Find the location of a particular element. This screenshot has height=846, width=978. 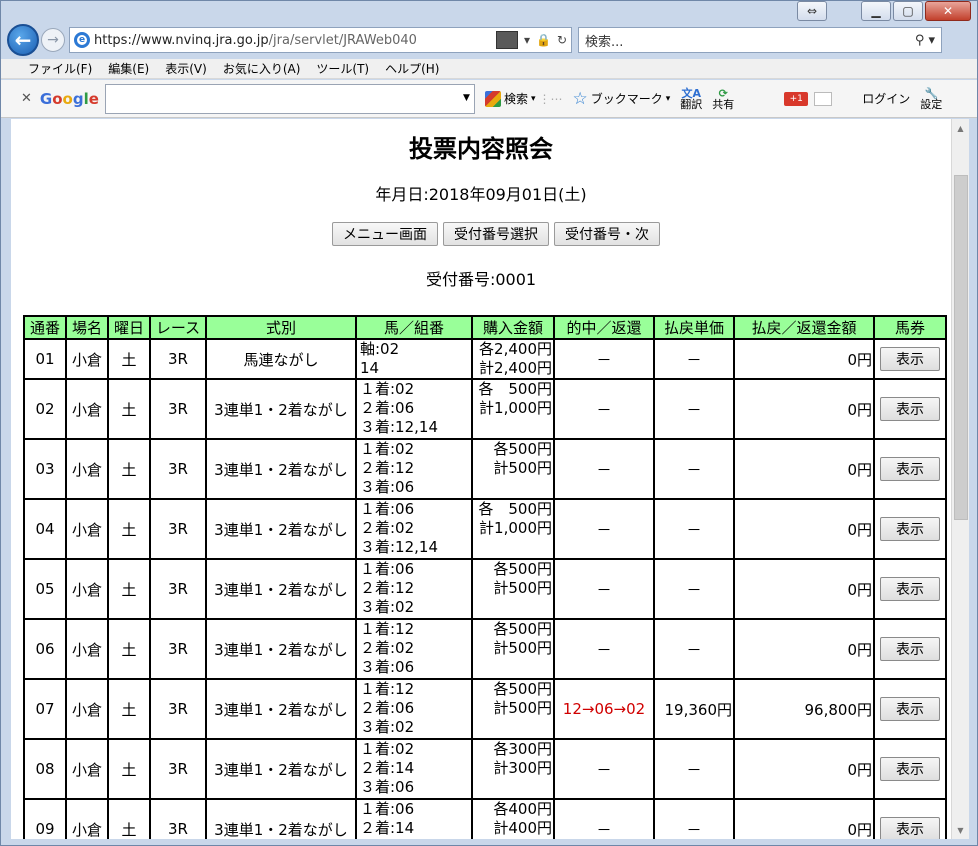

amount-cell: 各 500円 計1,000円 is located at coordinates (513, 409).